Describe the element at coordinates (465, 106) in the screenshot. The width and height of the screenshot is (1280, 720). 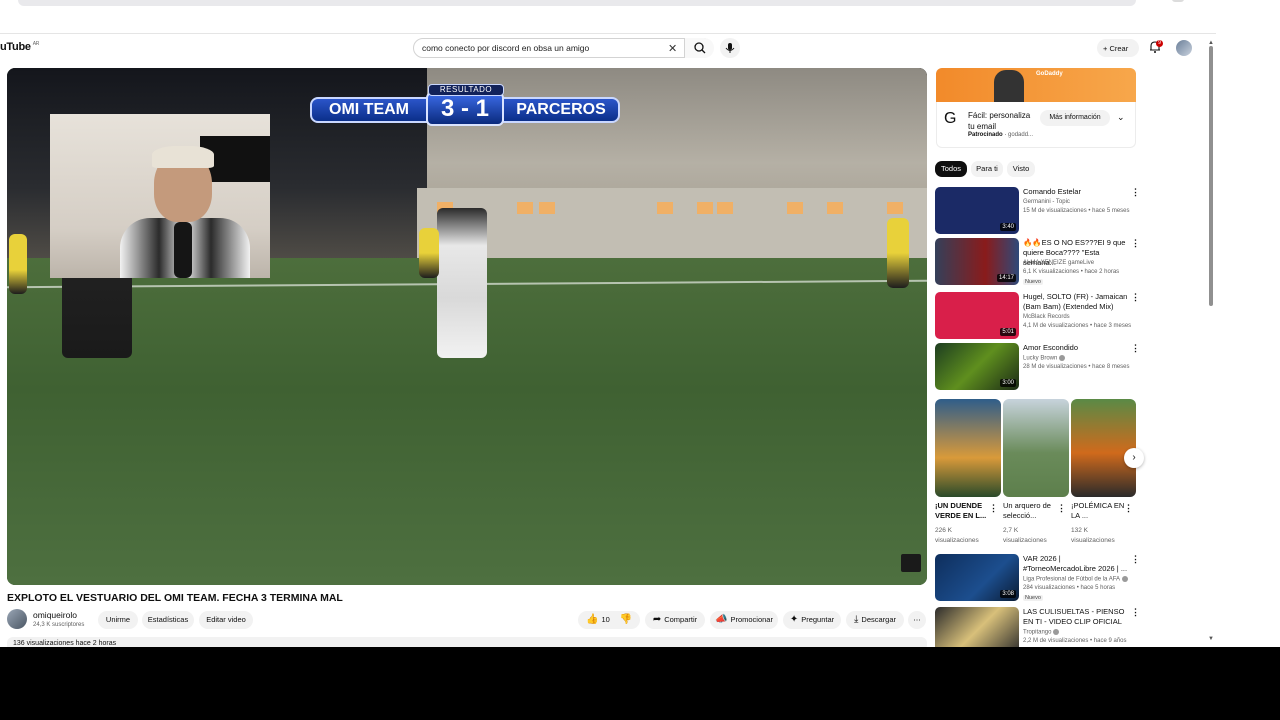
I see `scoreboard-overlay: OMI TEAM PARCEROS 3 - 1 RESULTADO` at that location.